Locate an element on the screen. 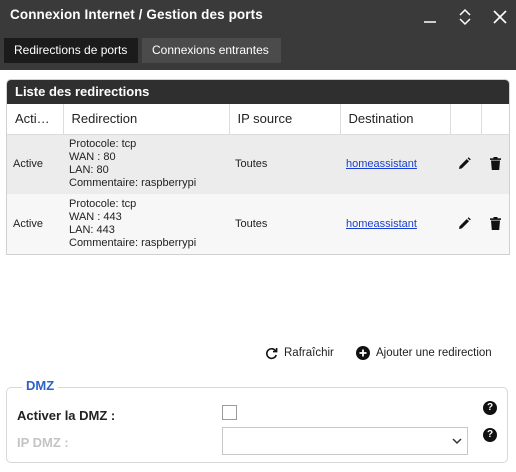 This screenshot has width=516, height=472. chevron-down-icon is located at coordinates (457, 441).